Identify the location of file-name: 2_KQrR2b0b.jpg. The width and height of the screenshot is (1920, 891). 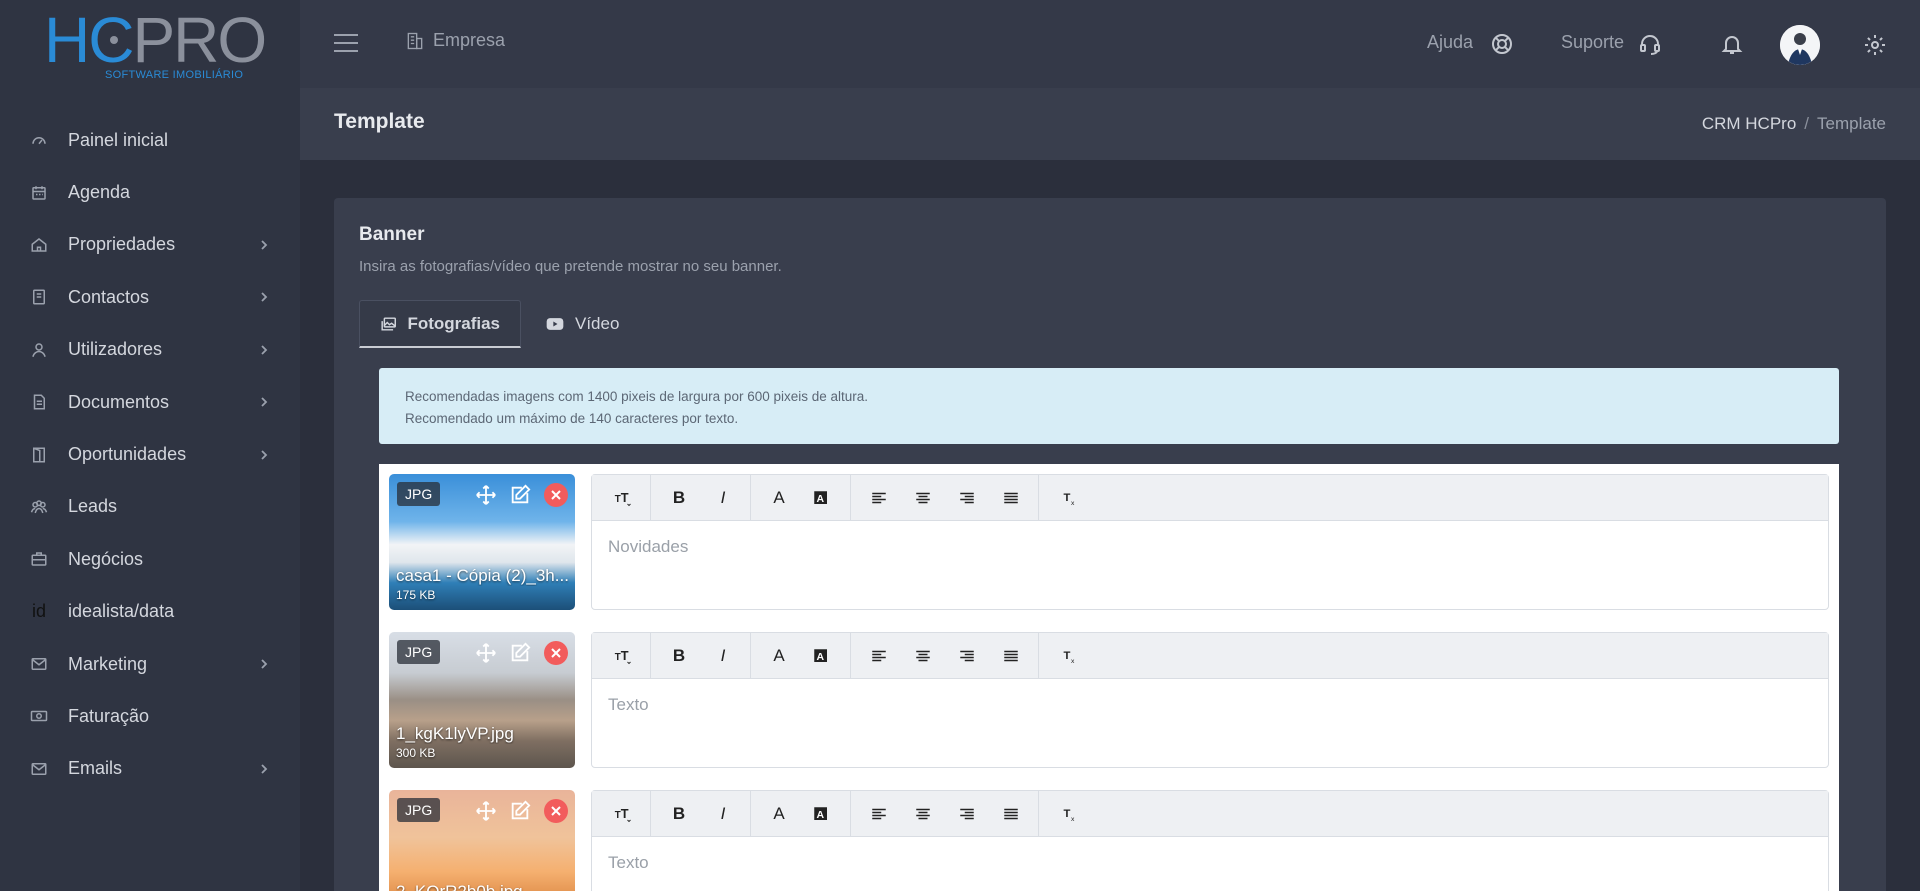
(483, 886).